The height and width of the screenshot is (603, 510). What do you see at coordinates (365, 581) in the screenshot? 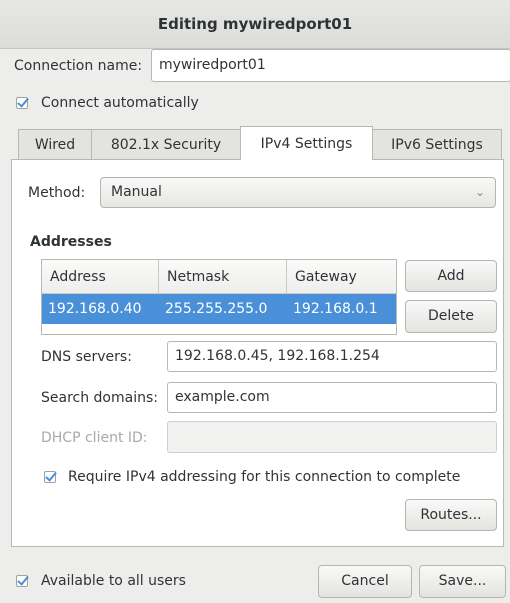
I see `cancel-button: Cancel` at bounding box center [365, 581].